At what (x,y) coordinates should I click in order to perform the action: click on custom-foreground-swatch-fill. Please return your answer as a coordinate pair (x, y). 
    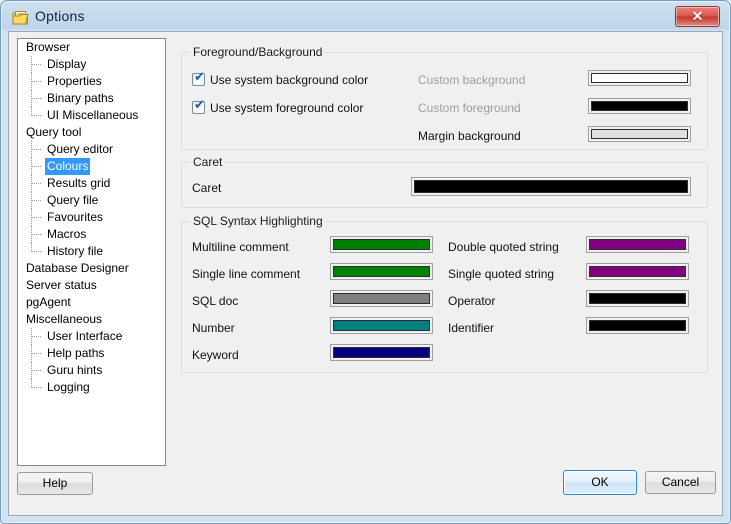
    Looking at the image, I should click on (639, 106).